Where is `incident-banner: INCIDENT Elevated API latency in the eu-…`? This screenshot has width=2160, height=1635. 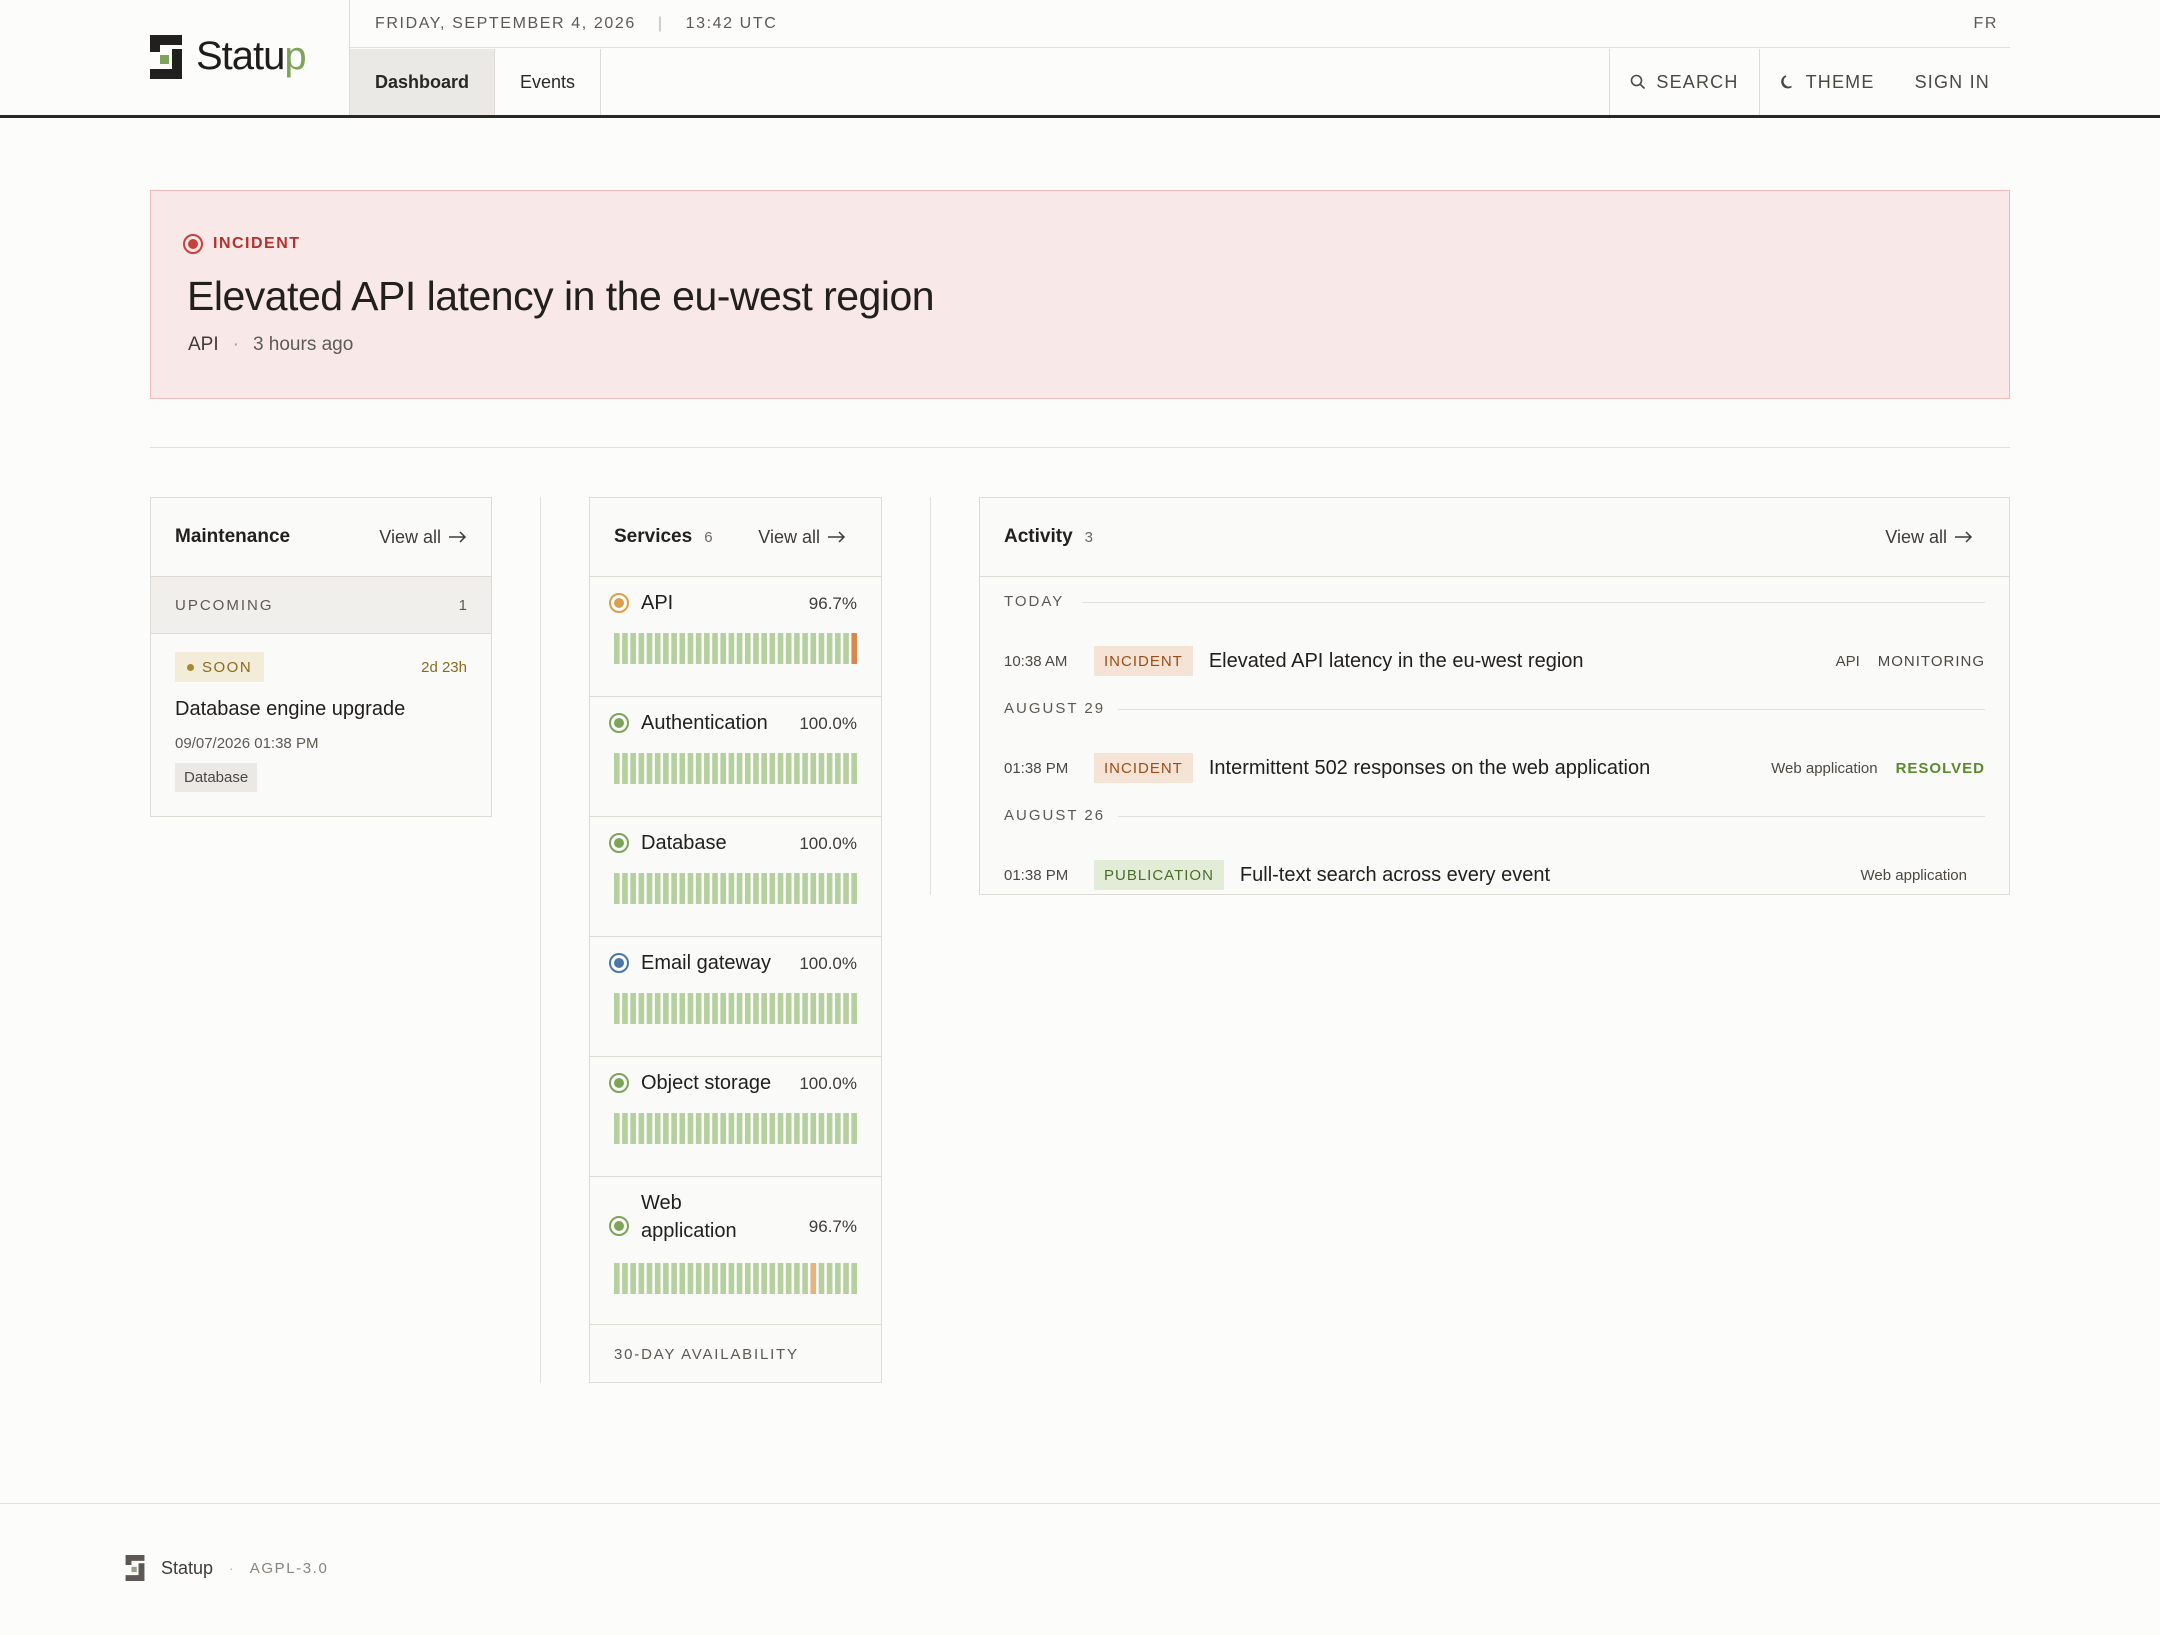 incident-banner: INCIDENT Elevated API latency in the eu-… is located at coordinates (1080, 294).